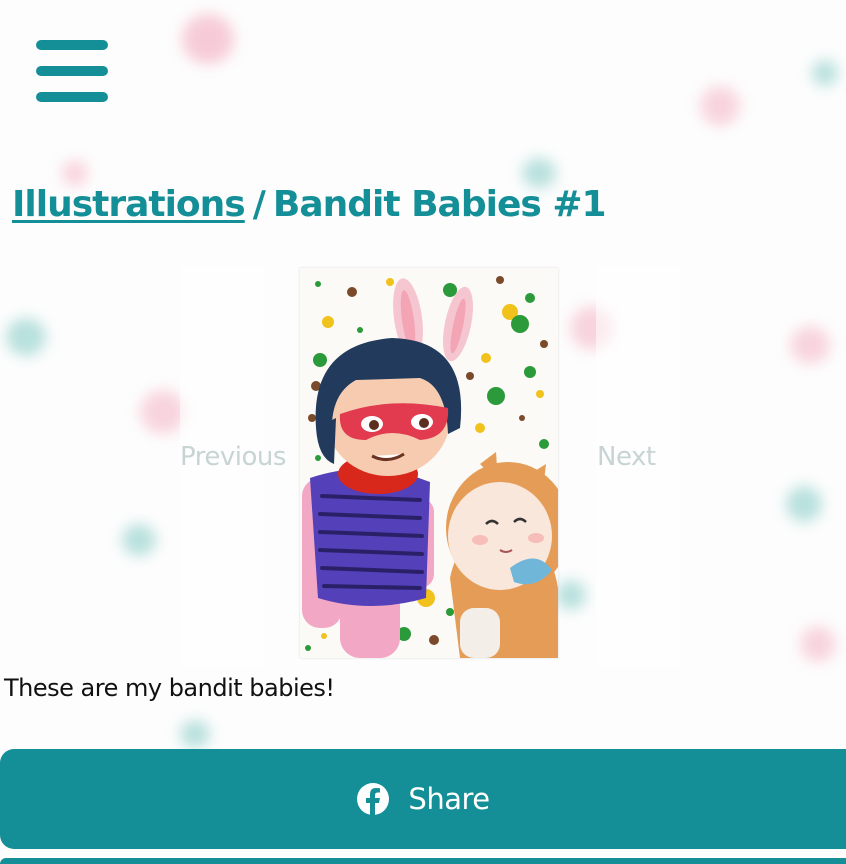  I want to click on breadcrumb: Illustrations / Bandit Babies #1, so click(309, 204).